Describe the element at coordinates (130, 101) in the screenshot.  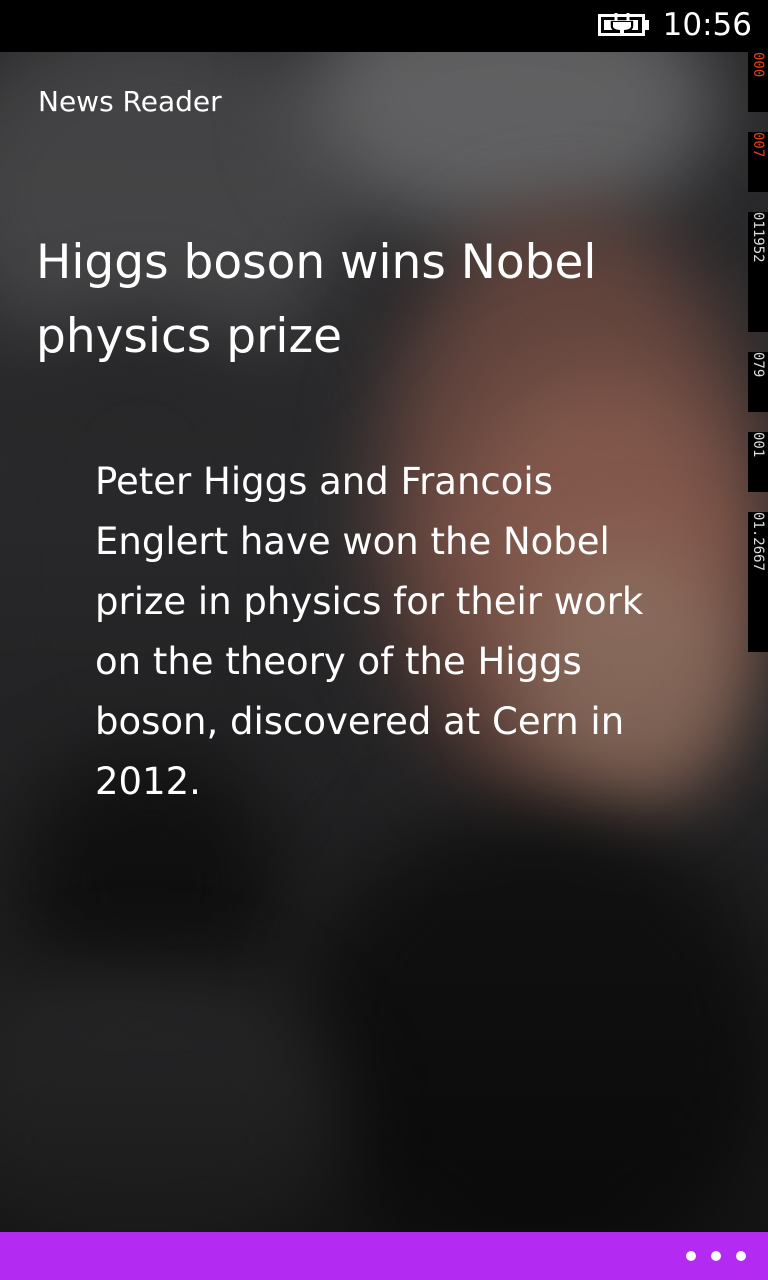
I see `app-title: News Reader` at that location.